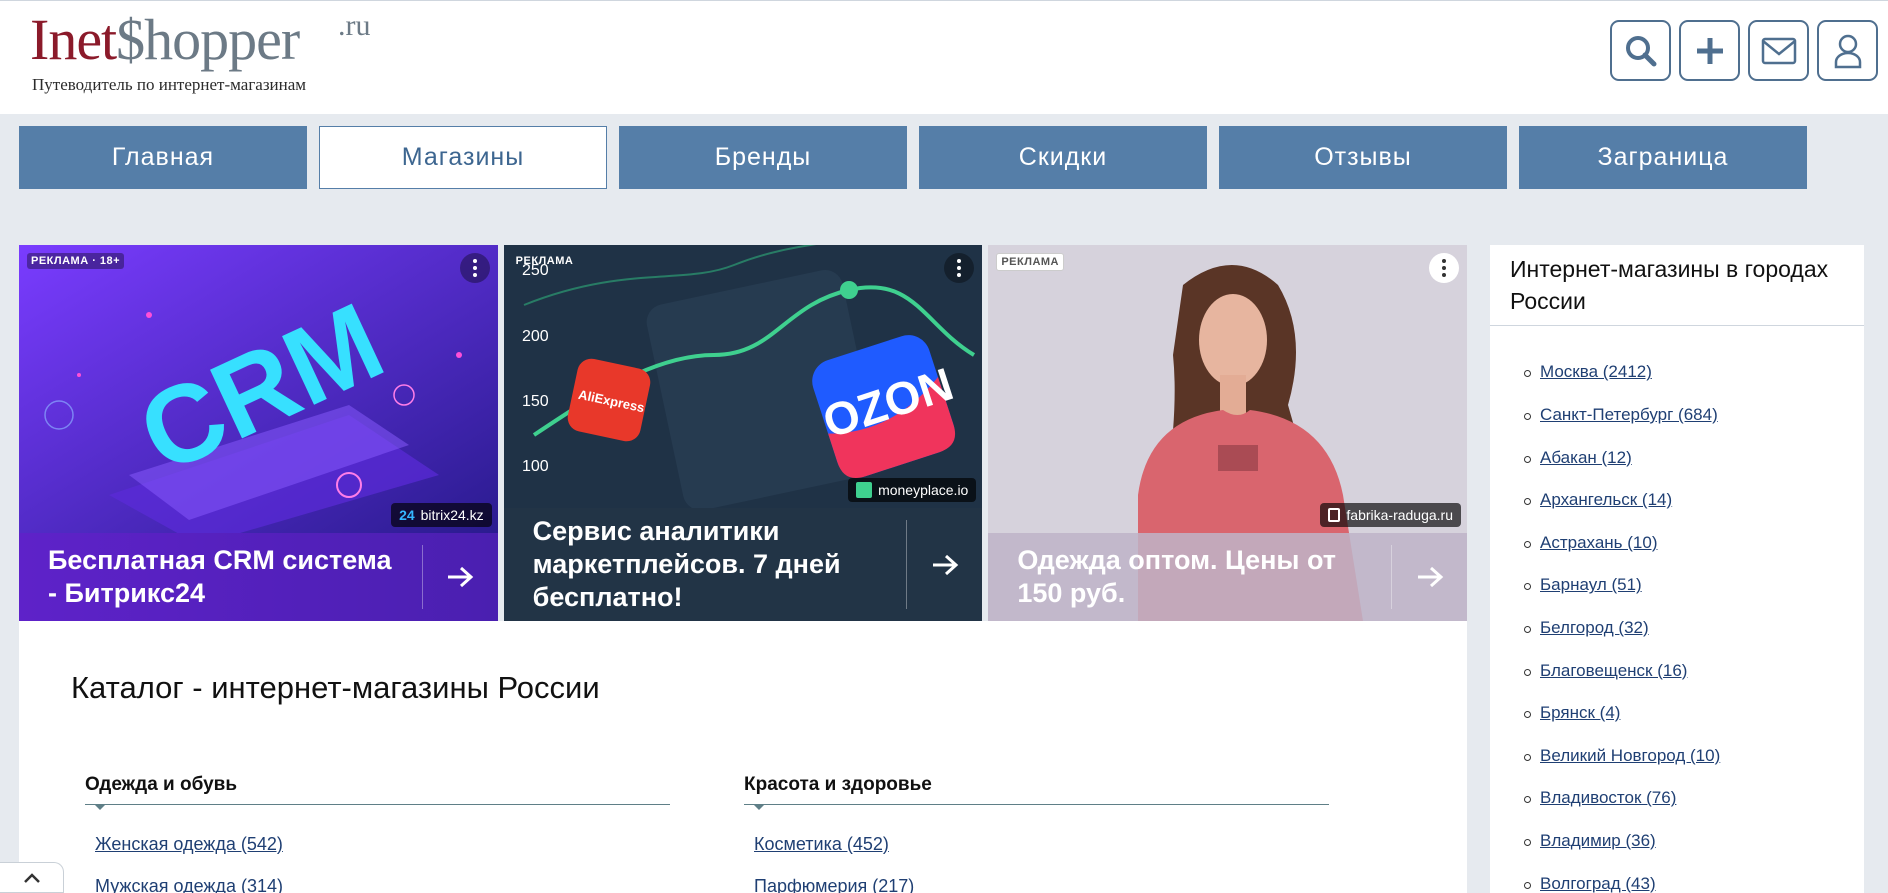  What do you see at coordinates (1694, 878) in the screenshot?
I see `list-item: Волгоград (43)` at bounding box center [1694, 878].